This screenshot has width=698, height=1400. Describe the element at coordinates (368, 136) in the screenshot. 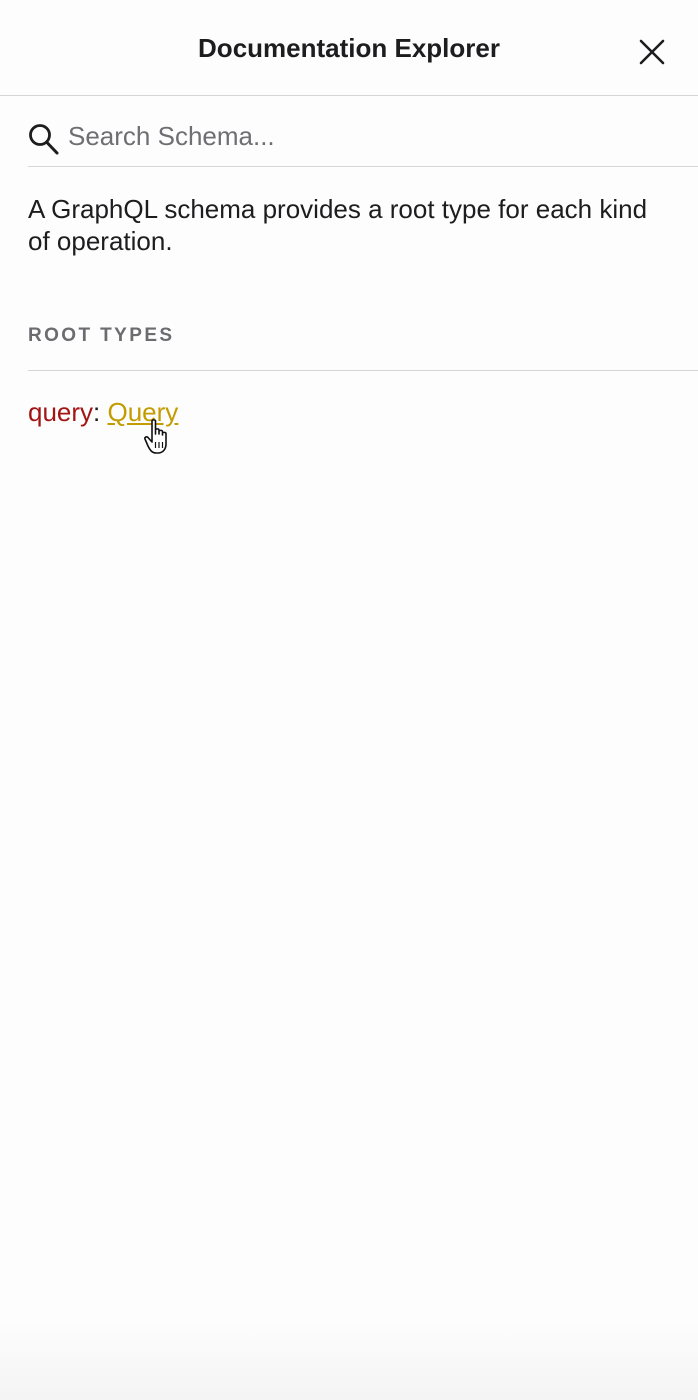

I see `search-input` at that location.